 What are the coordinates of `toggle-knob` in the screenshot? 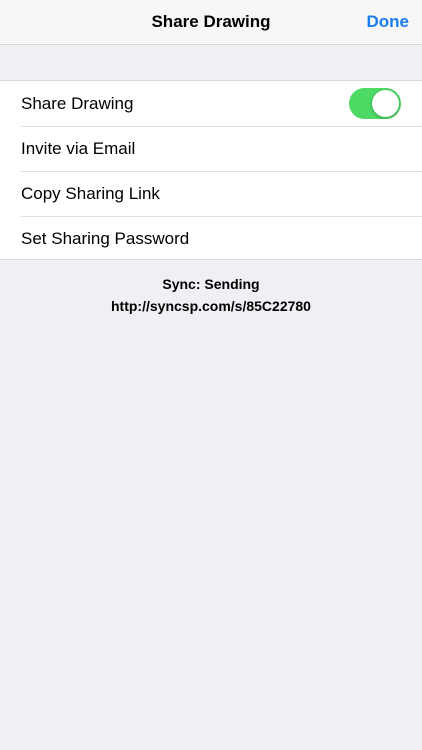 It's located at (385, 103).